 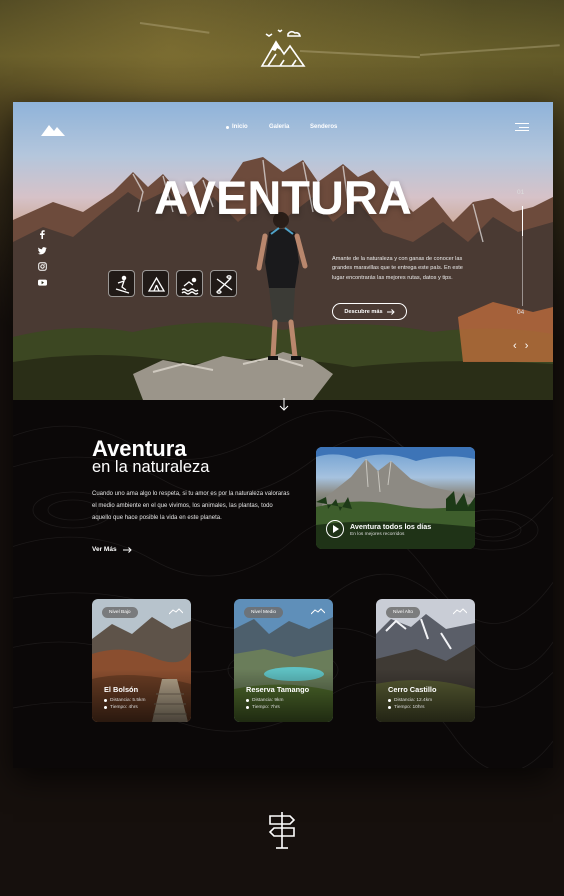 What do you see at coordinates (522, 127) in the screenshot?
I see `hamburger-menu-icon` at bounding box center [522, 127].